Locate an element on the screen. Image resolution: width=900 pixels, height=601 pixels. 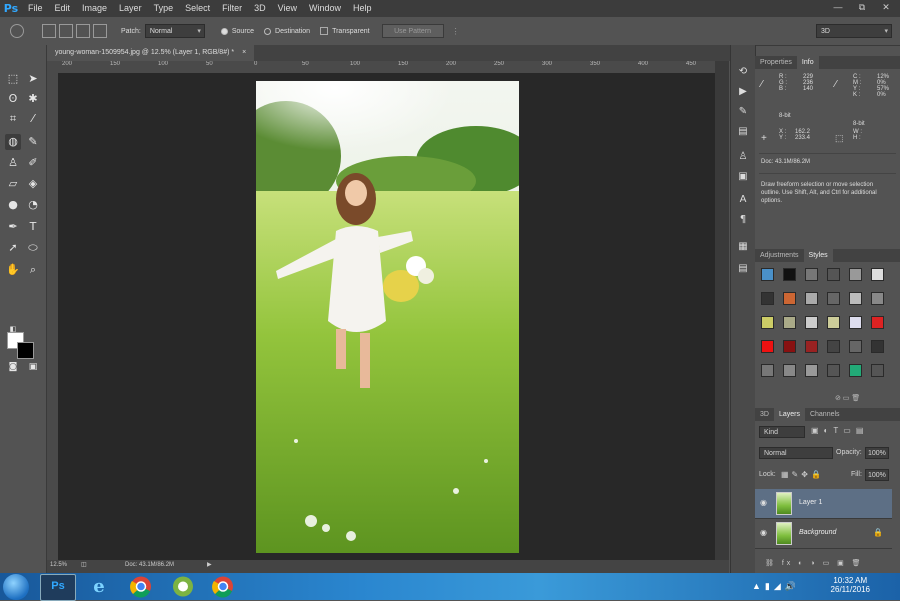
notes-panel-icon: ▤ is located at coordinates (743, 269).